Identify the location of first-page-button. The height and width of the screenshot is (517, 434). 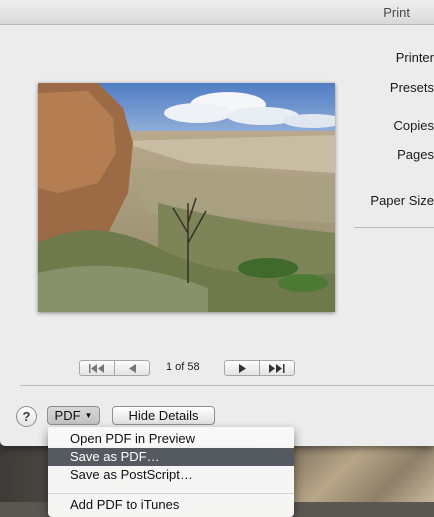
(97, 368).